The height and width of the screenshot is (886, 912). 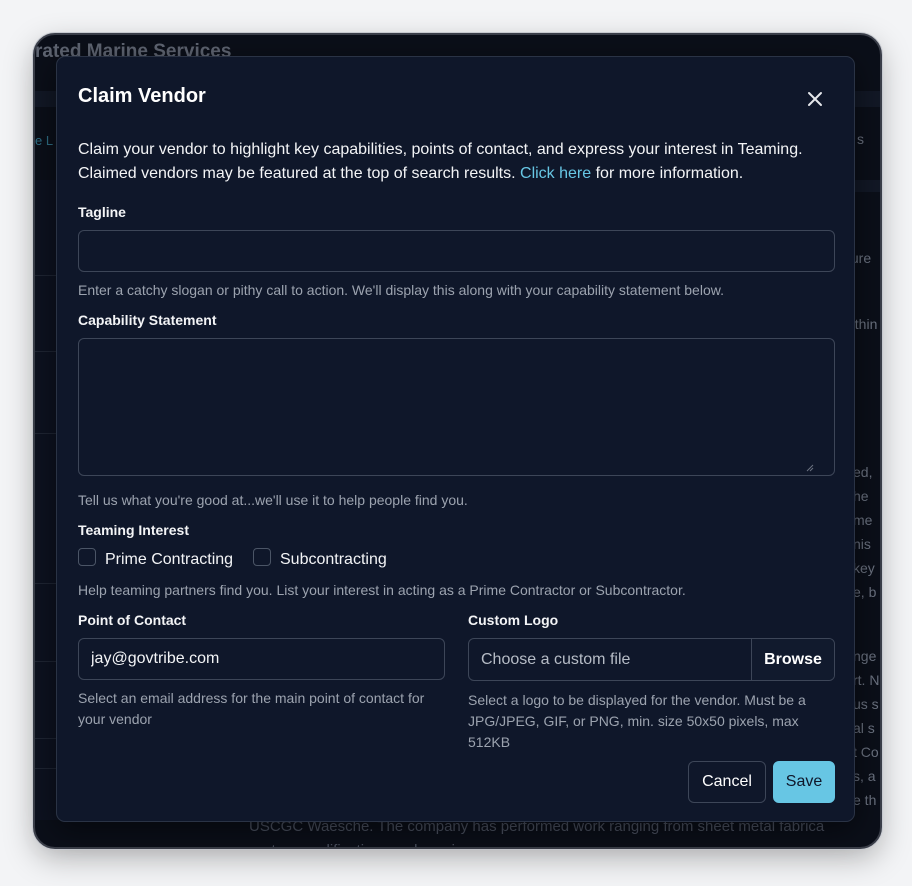 What do you see at coordinates (147, 320) in the screenshot?
I see `capability-statement-label: Capability Statement` at bounding box center [147, 320].